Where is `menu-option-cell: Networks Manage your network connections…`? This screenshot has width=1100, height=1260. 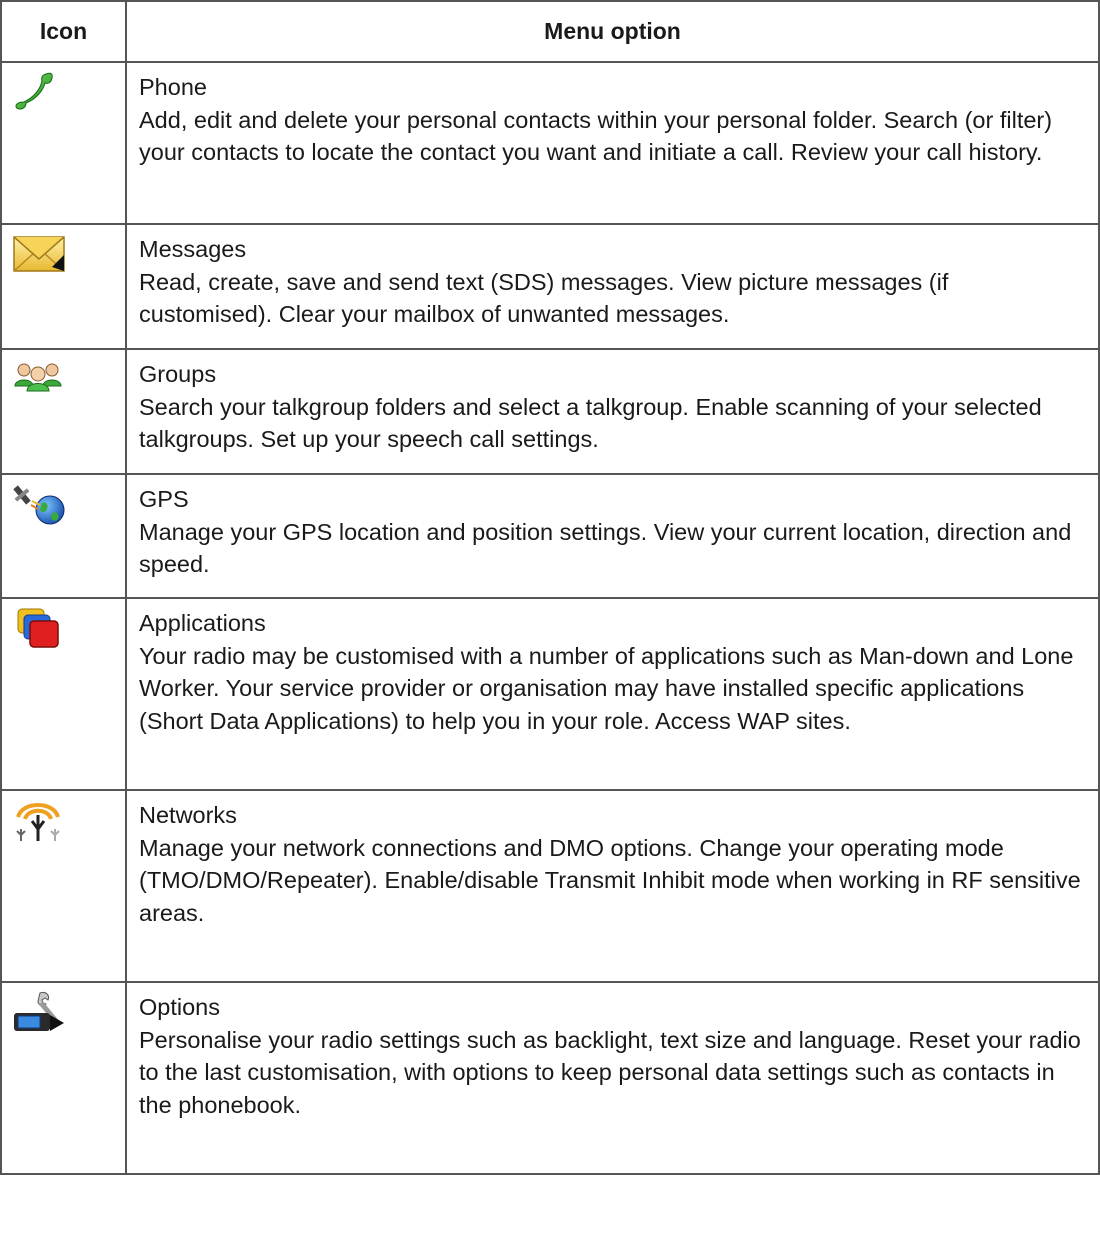
menu-option-cell: Networks Manage your network connections… is located at coordinates (612, 886).